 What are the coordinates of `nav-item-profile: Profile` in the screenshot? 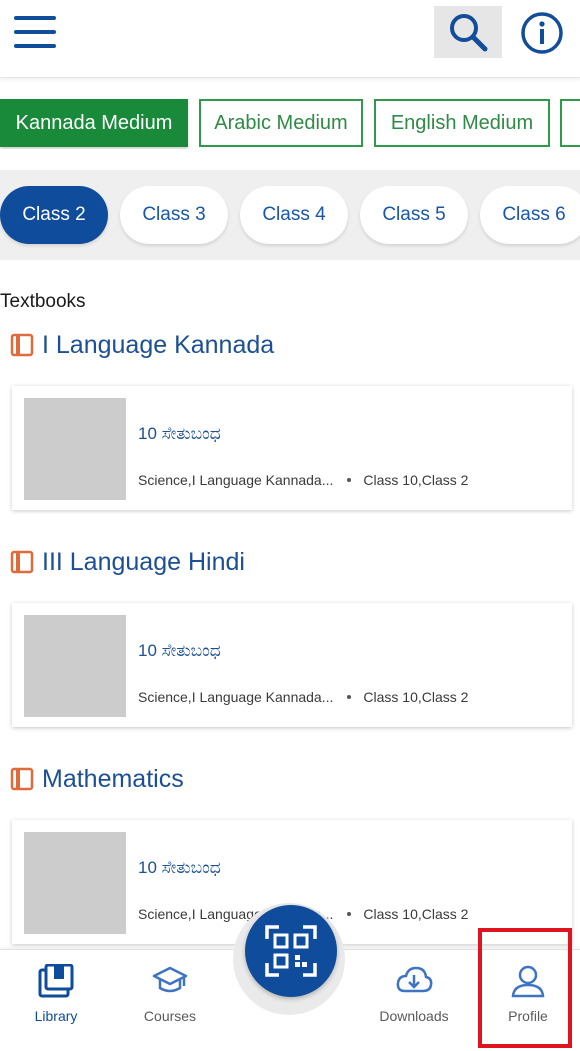 It's located at (528, 999).